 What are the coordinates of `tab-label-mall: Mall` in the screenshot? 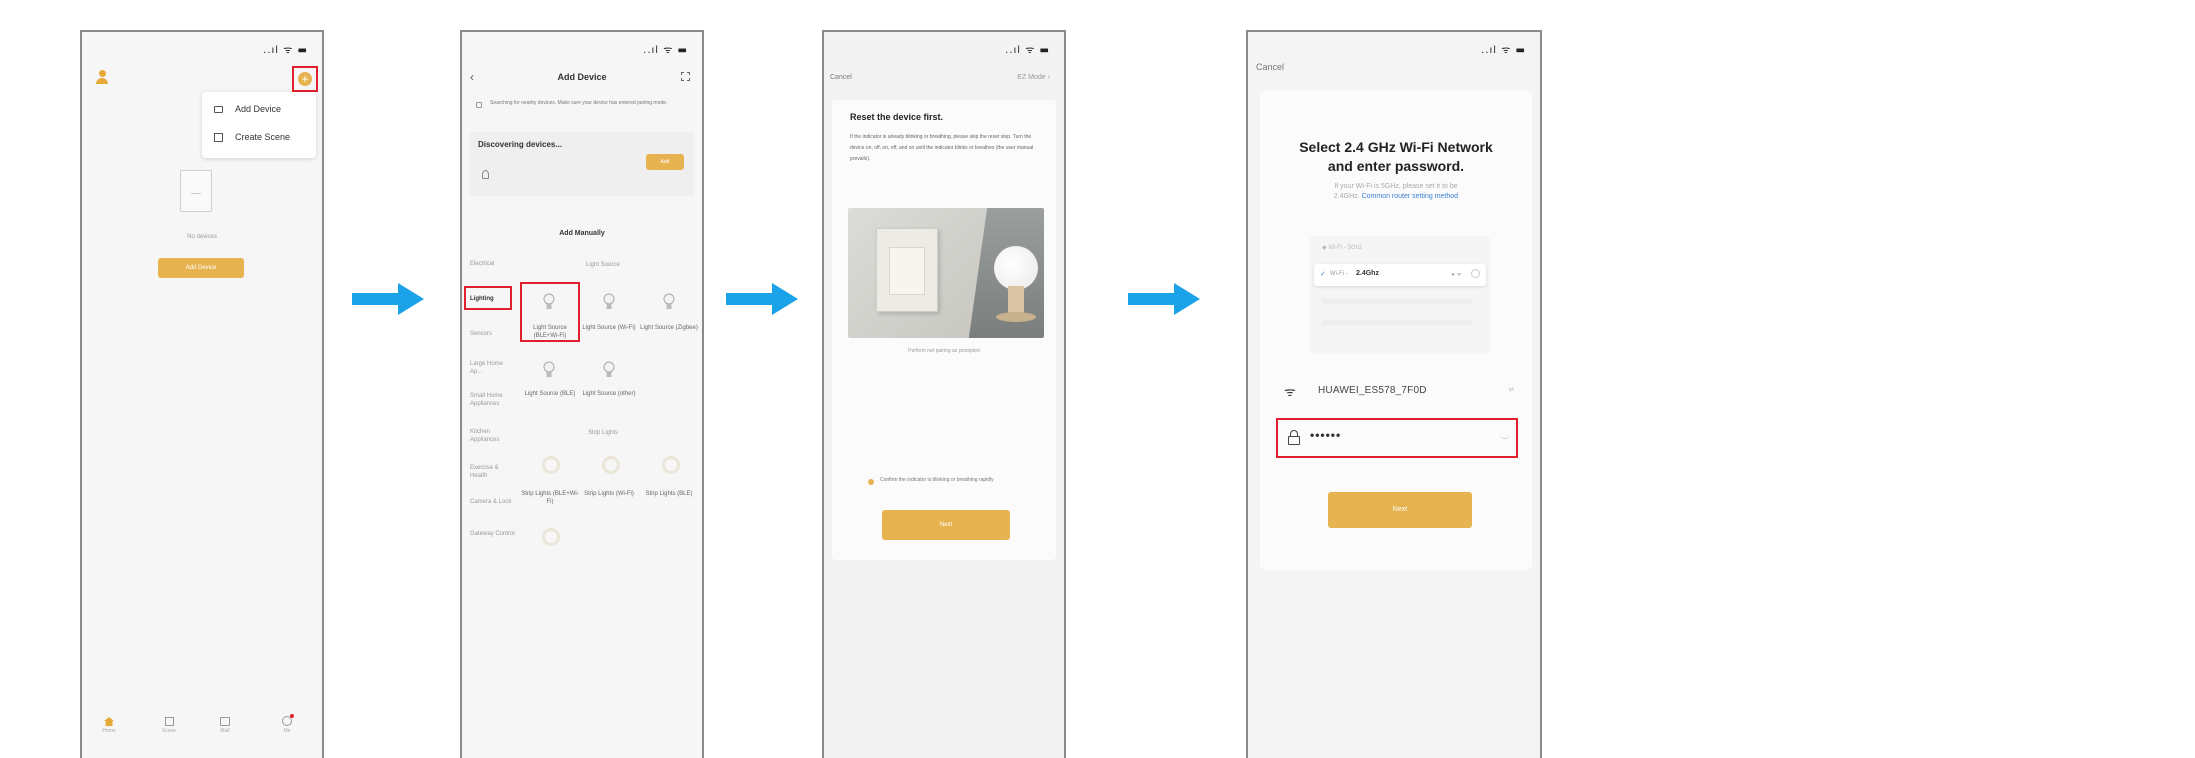 It's located at (225, 731).